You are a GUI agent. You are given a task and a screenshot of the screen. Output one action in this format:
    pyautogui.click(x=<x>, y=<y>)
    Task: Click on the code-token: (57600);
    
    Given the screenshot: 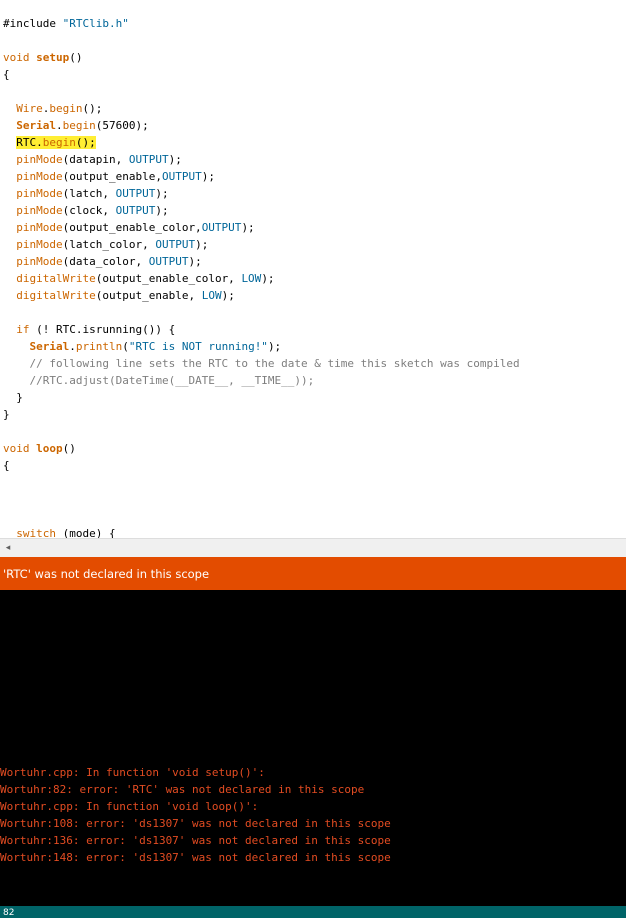 What is the action you would take?
    pyautogui.click(x=122, y=125)
    